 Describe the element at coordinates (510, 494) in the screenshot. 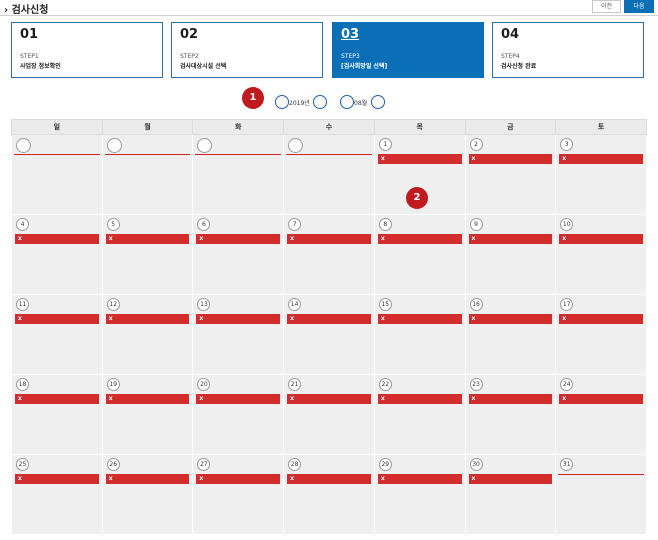

I see `calendar-day-cell: 30 x` at that location.